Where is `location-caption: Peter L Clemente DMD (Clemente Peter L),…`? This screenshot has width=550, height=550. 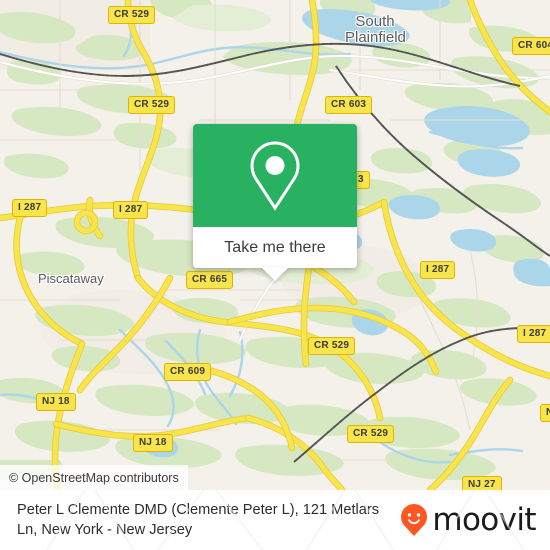 location-caption: Peter L Clemente DMD (Clemente Peter L),… is located at coordinates (198, 520).